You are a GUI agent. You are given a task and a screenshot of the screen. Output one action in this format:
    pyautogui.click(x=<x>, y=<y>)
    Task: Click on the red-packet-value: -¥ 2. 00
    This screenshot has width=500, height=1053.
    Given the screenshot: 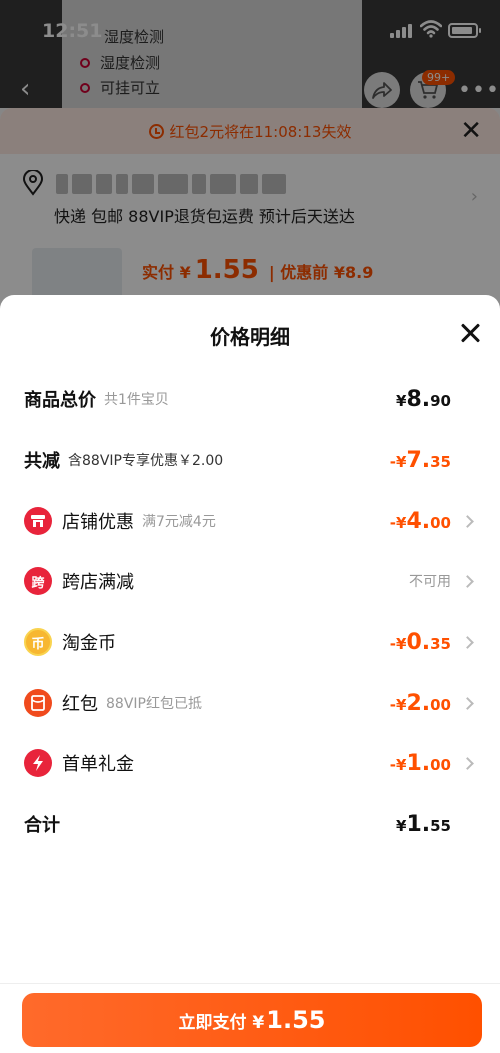 What is the action you would take?
    pyautogui.click(x=420, y=703)
    